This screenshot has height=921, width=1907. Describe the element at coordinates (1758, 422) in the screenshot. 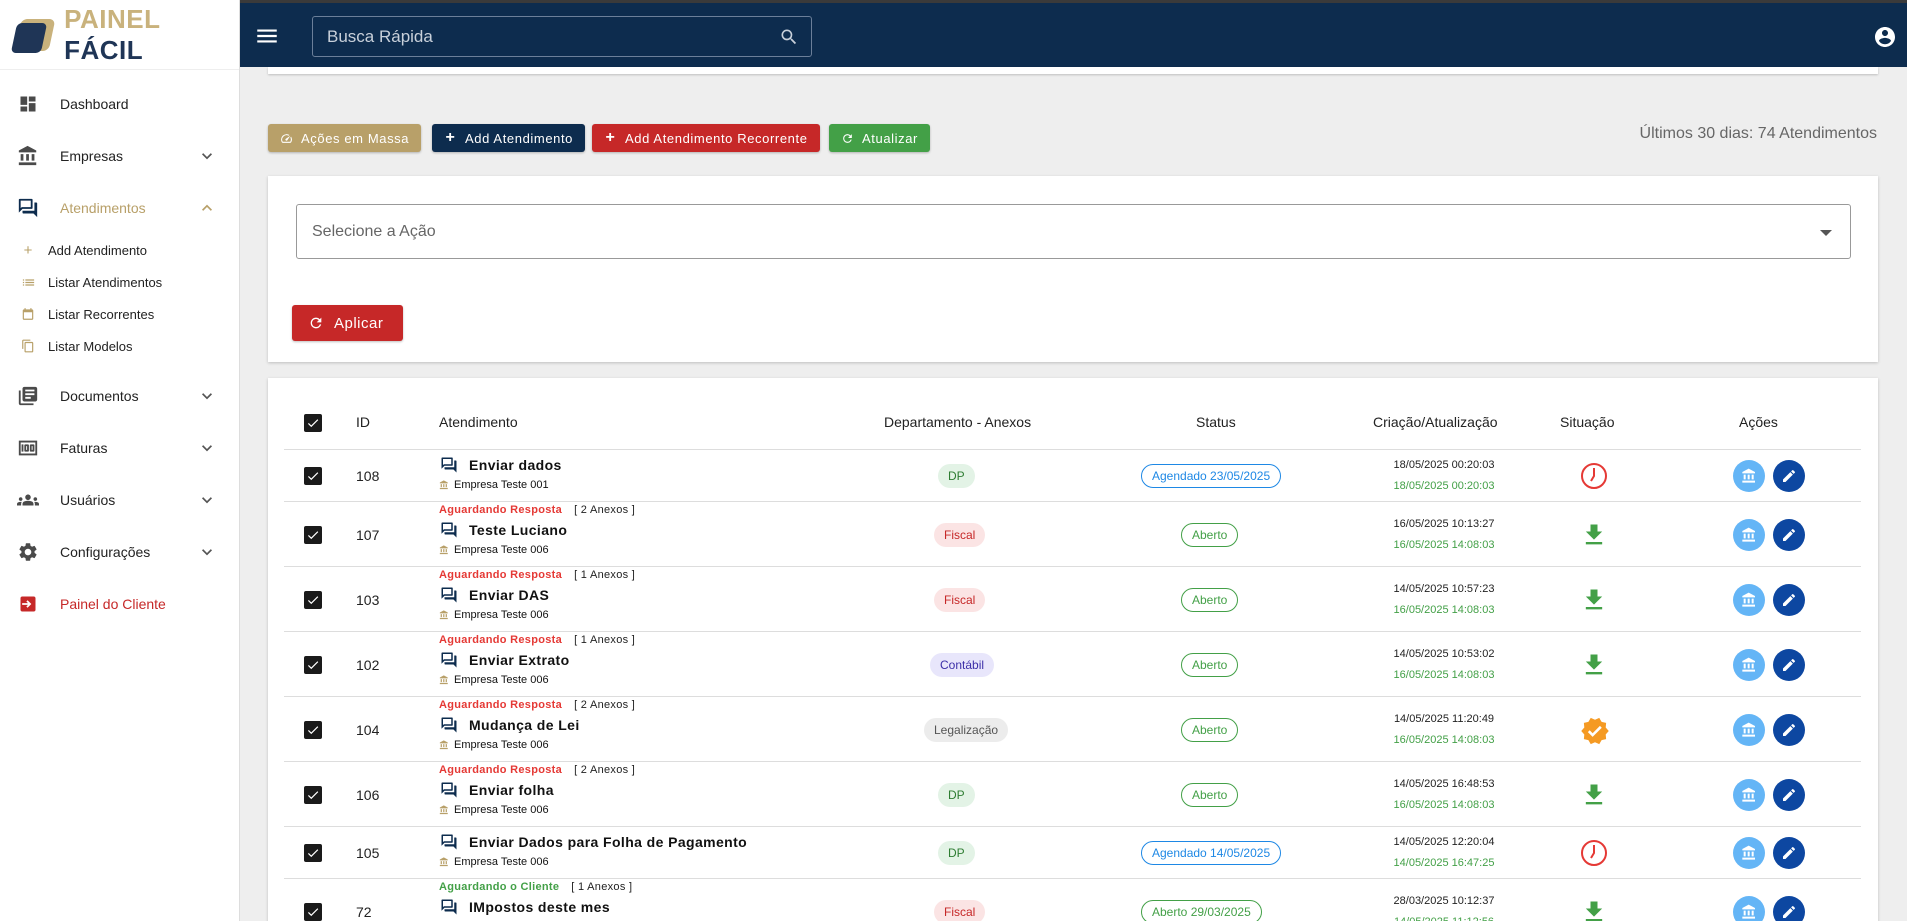

I see `header-acoes: Ações` at that location.